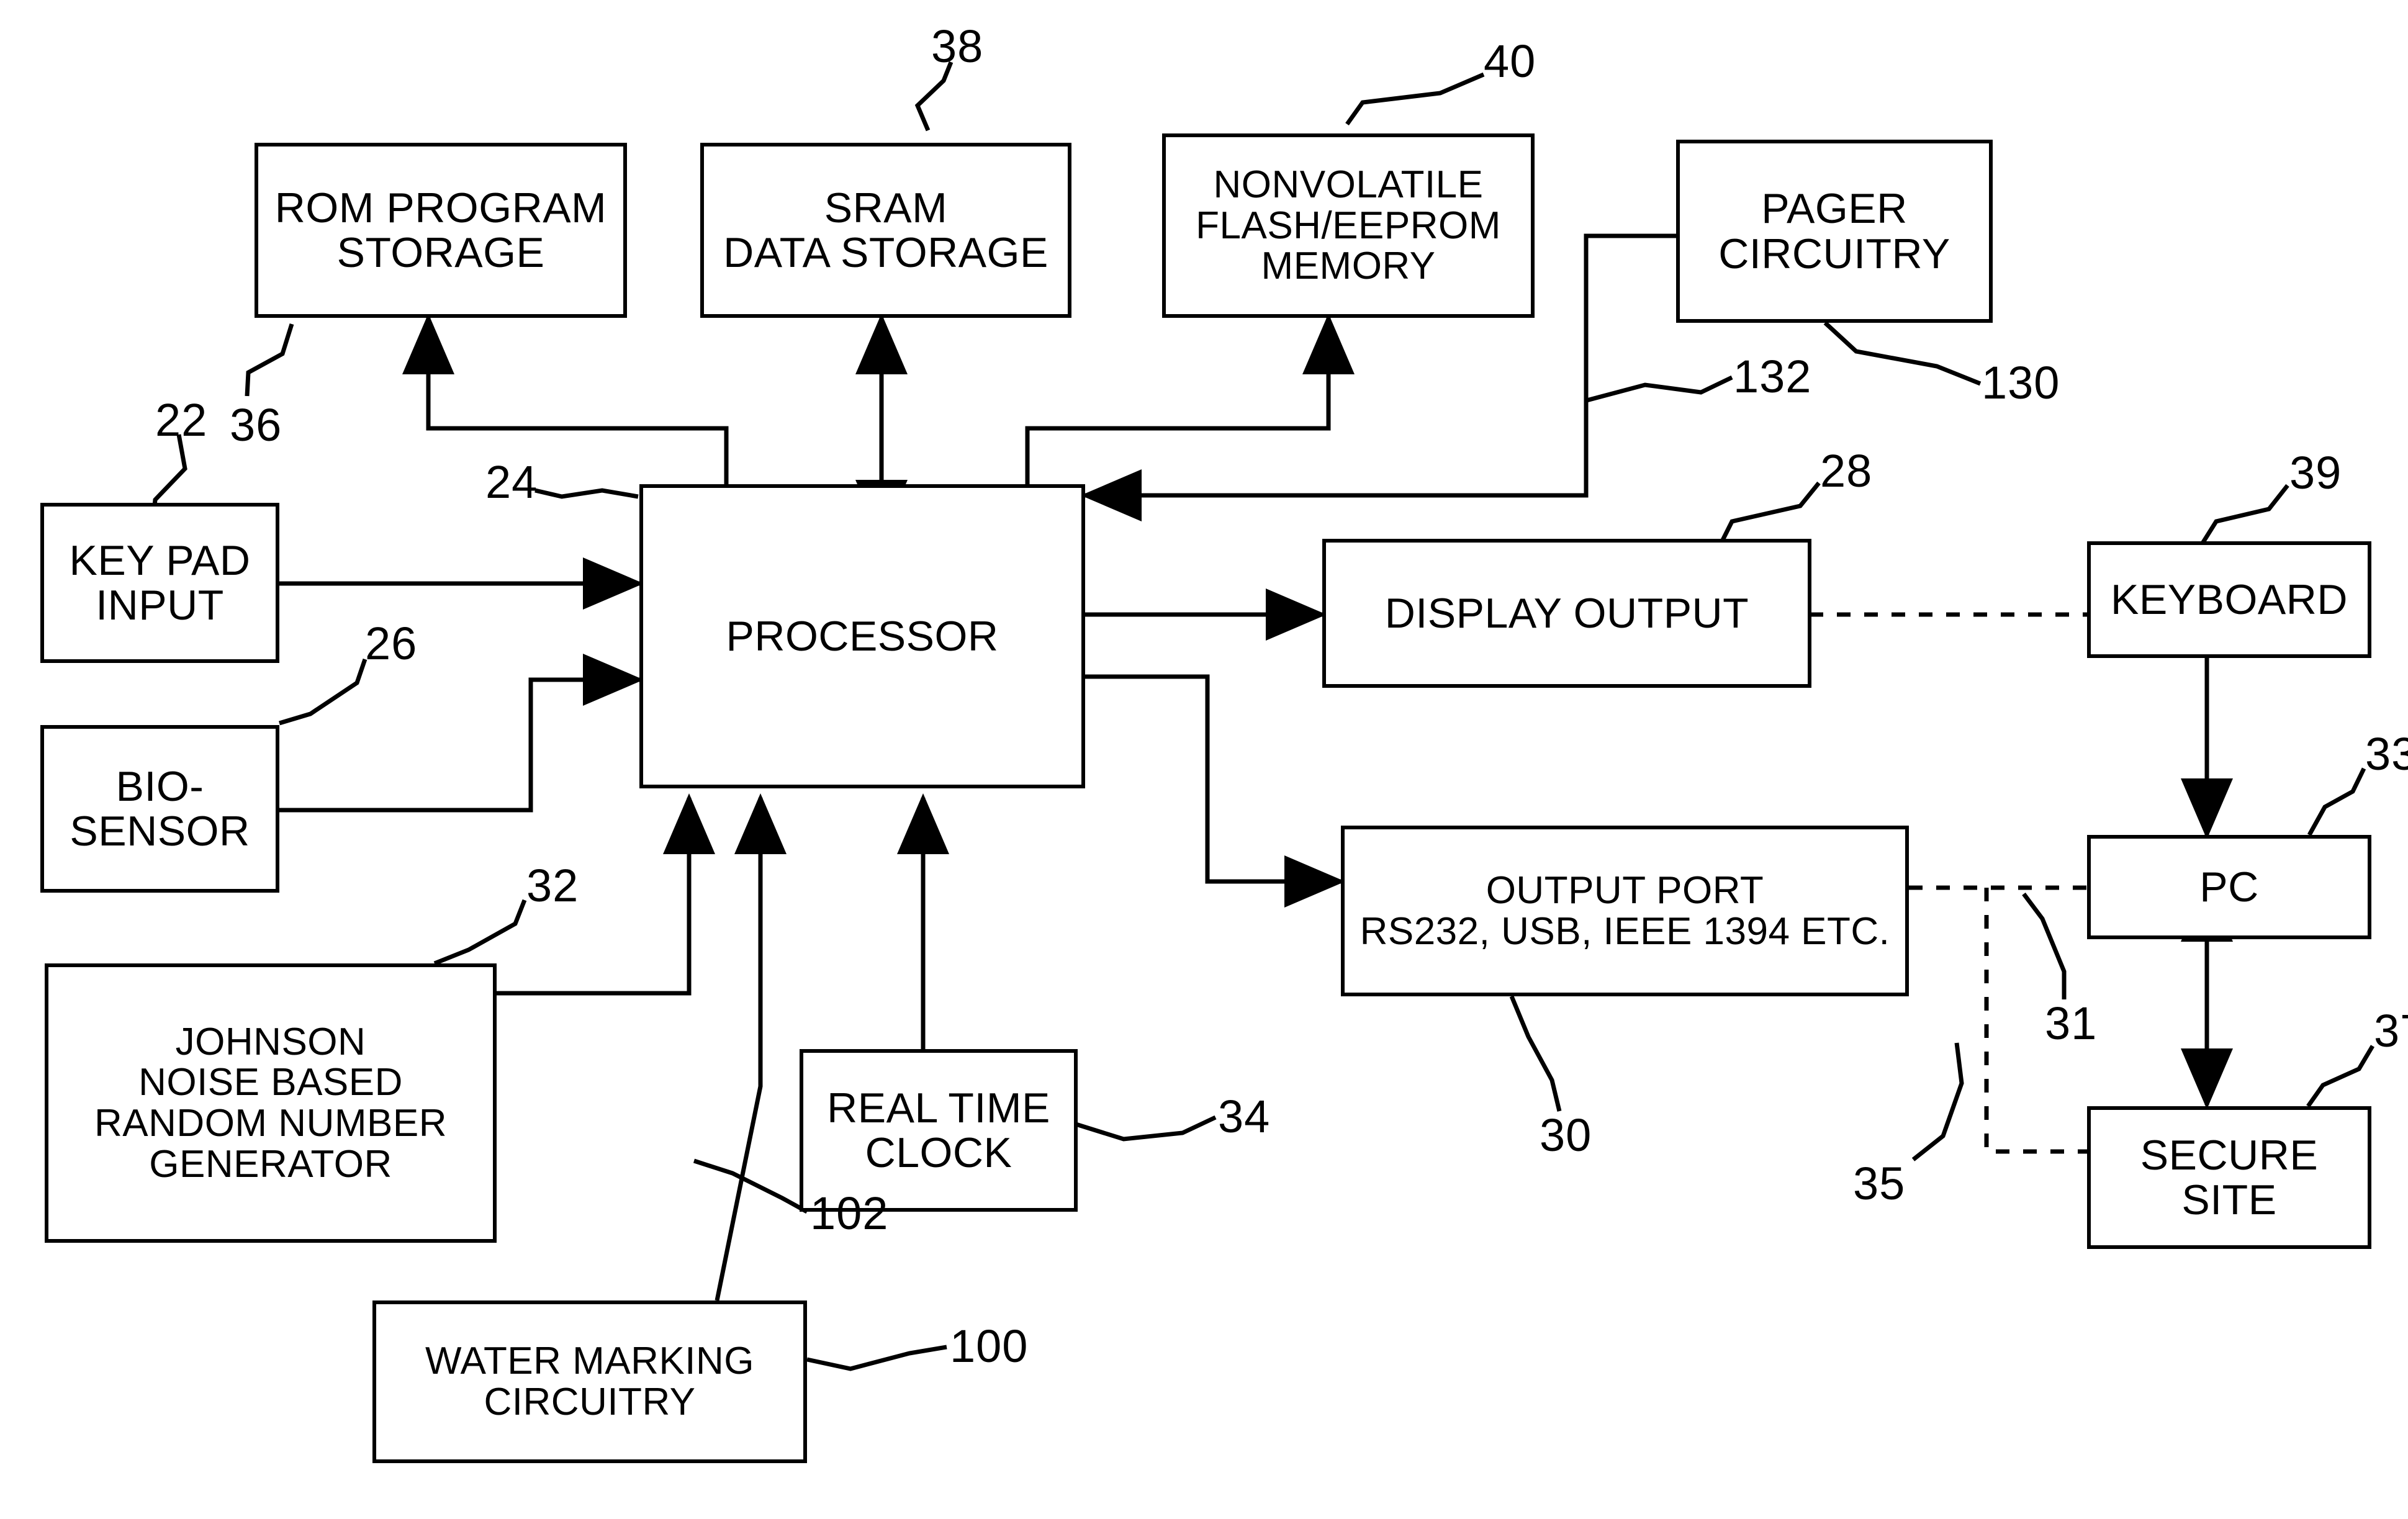 The image size is (2408, 1519). I want to click on rtc-line-2: CLOCK, so click(938, 1152).